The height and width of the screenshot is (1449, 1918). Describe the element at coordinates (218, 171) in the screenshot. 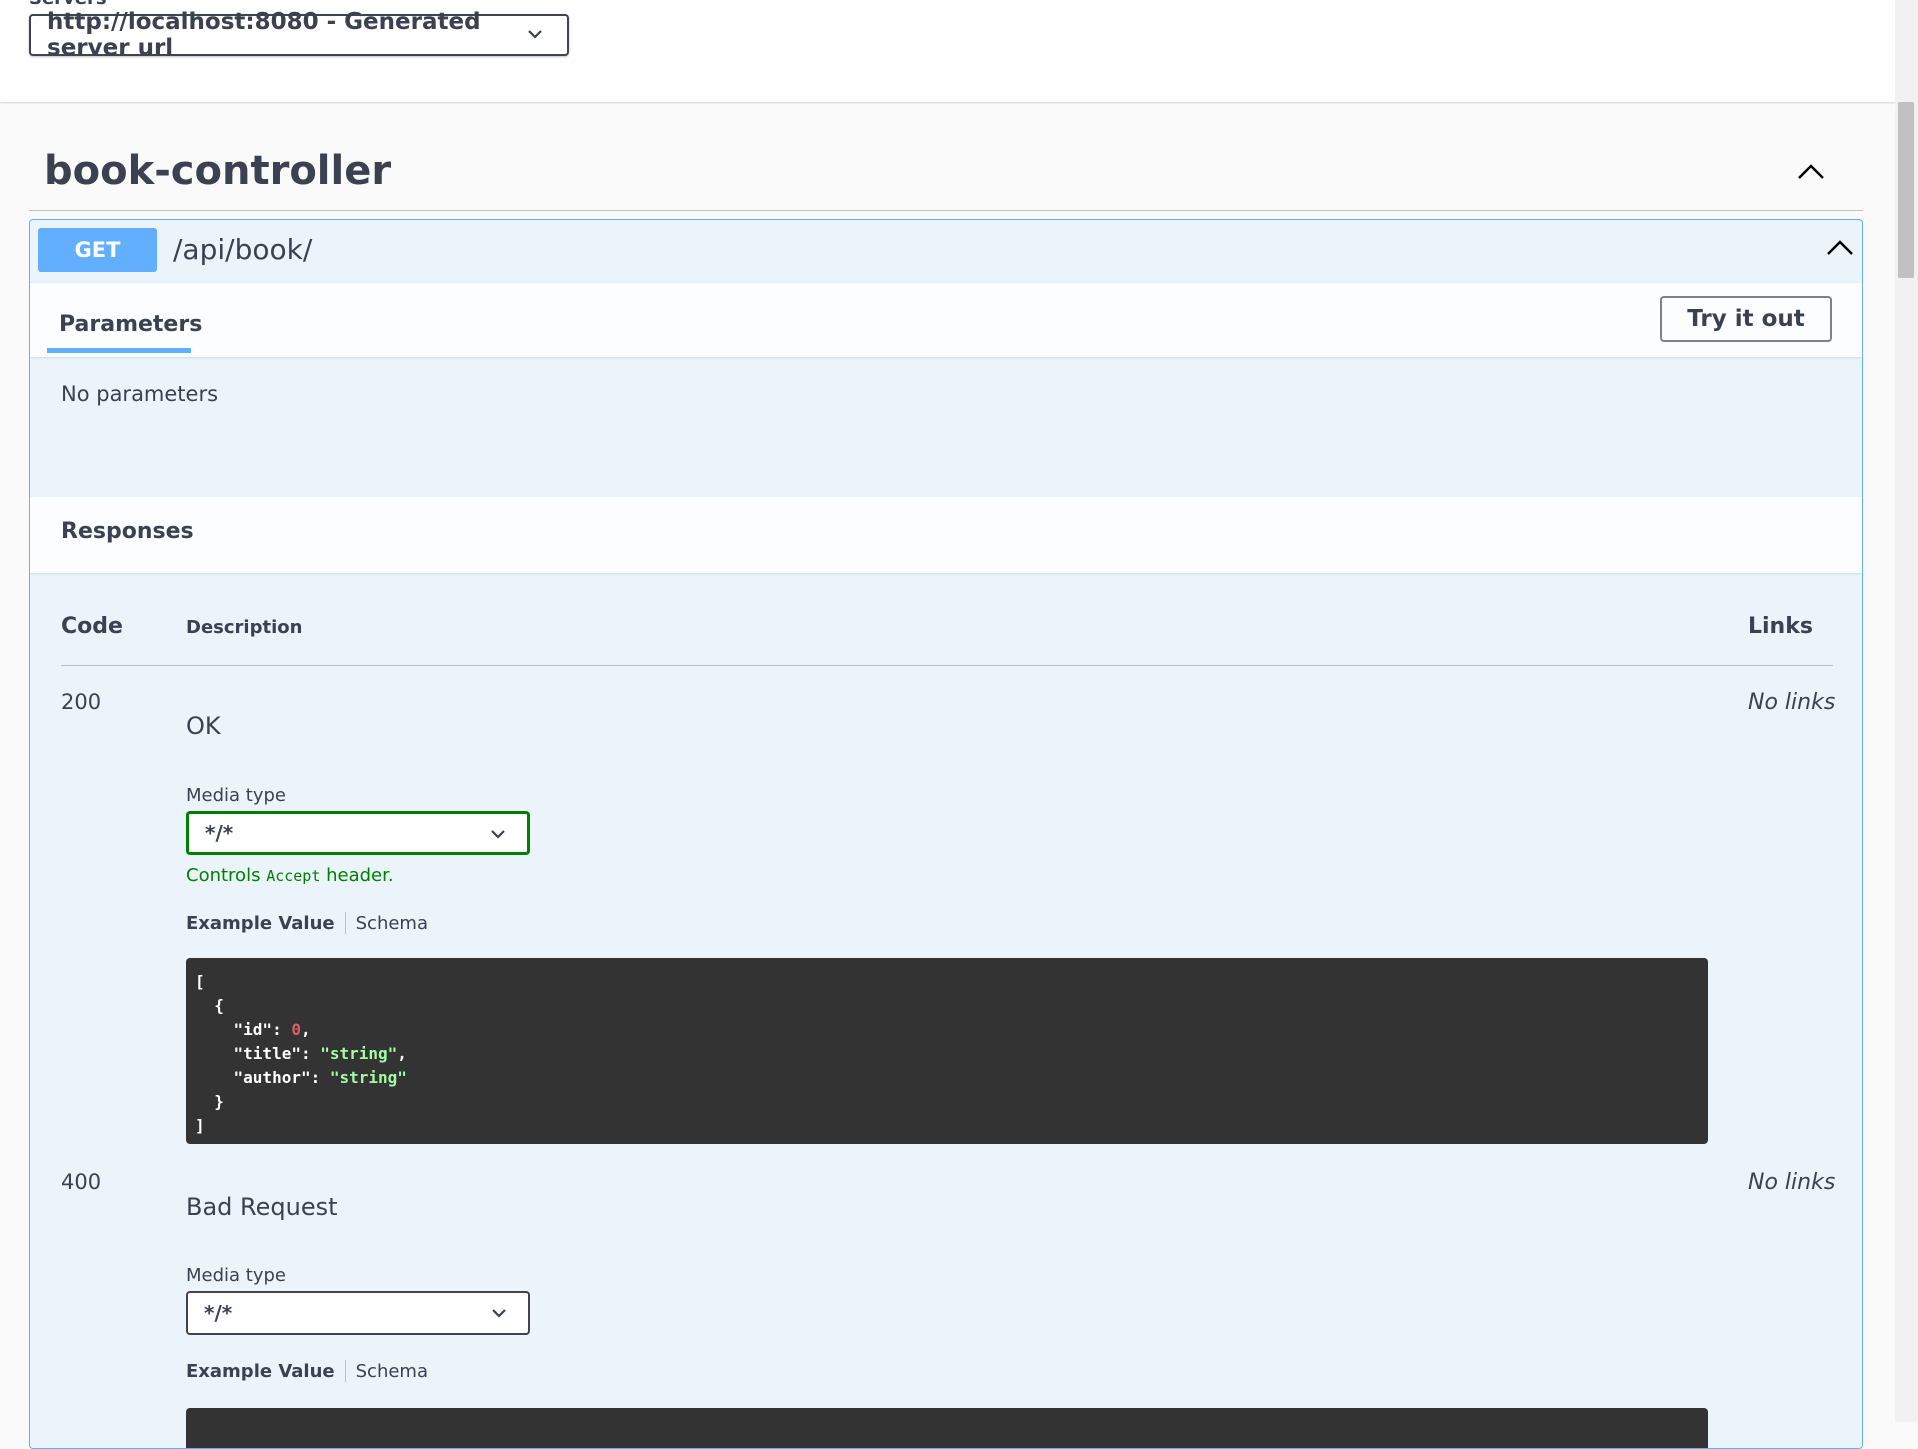

I see `tag-title: book-controller` at that location.